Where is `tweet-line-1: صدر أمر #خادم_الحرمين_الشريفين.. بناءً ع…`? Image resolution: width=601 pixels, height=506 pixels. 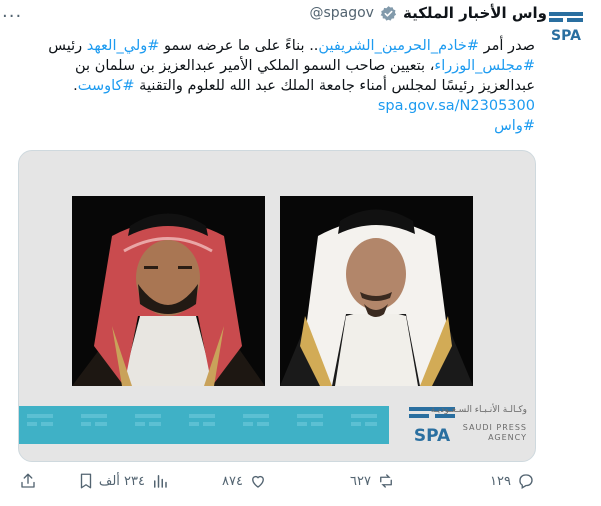
tweet-line-1: صدر أمر #خادم_الحرمين_الشريفين.. بناءً ع… is located at coordinates (278, 46).